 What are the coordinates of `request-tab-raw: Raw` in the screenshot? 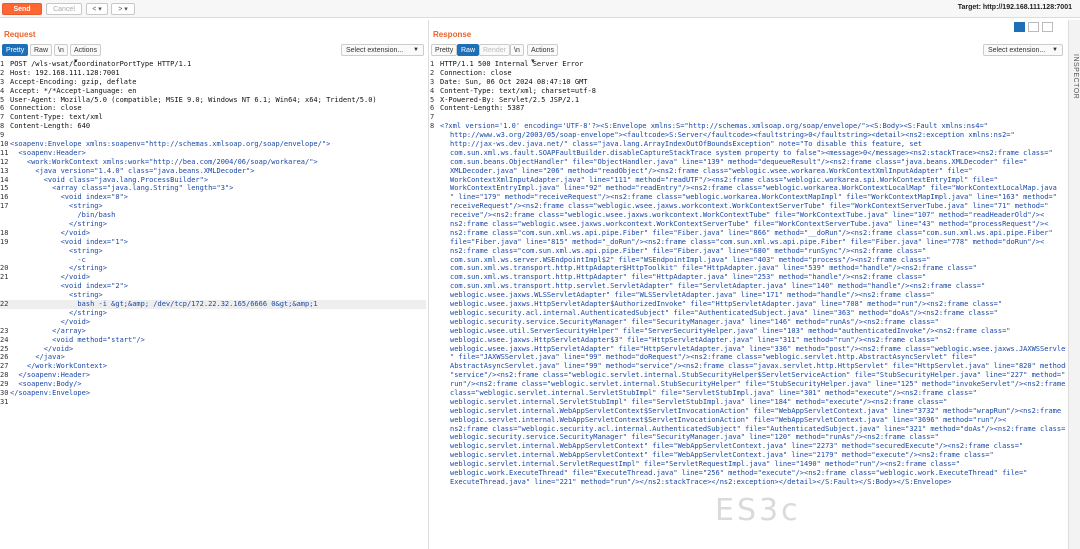 It's located at (41, 50).